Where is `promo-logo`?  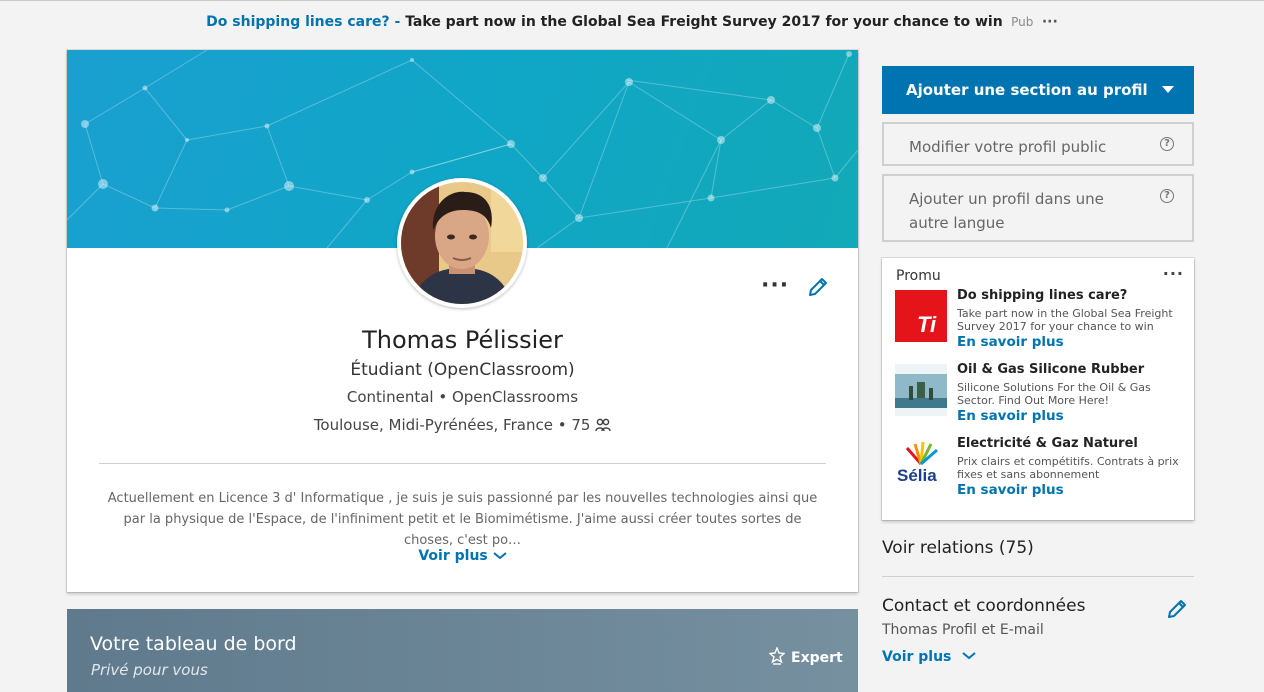
promo-logo is located at coordinates (921, 390).